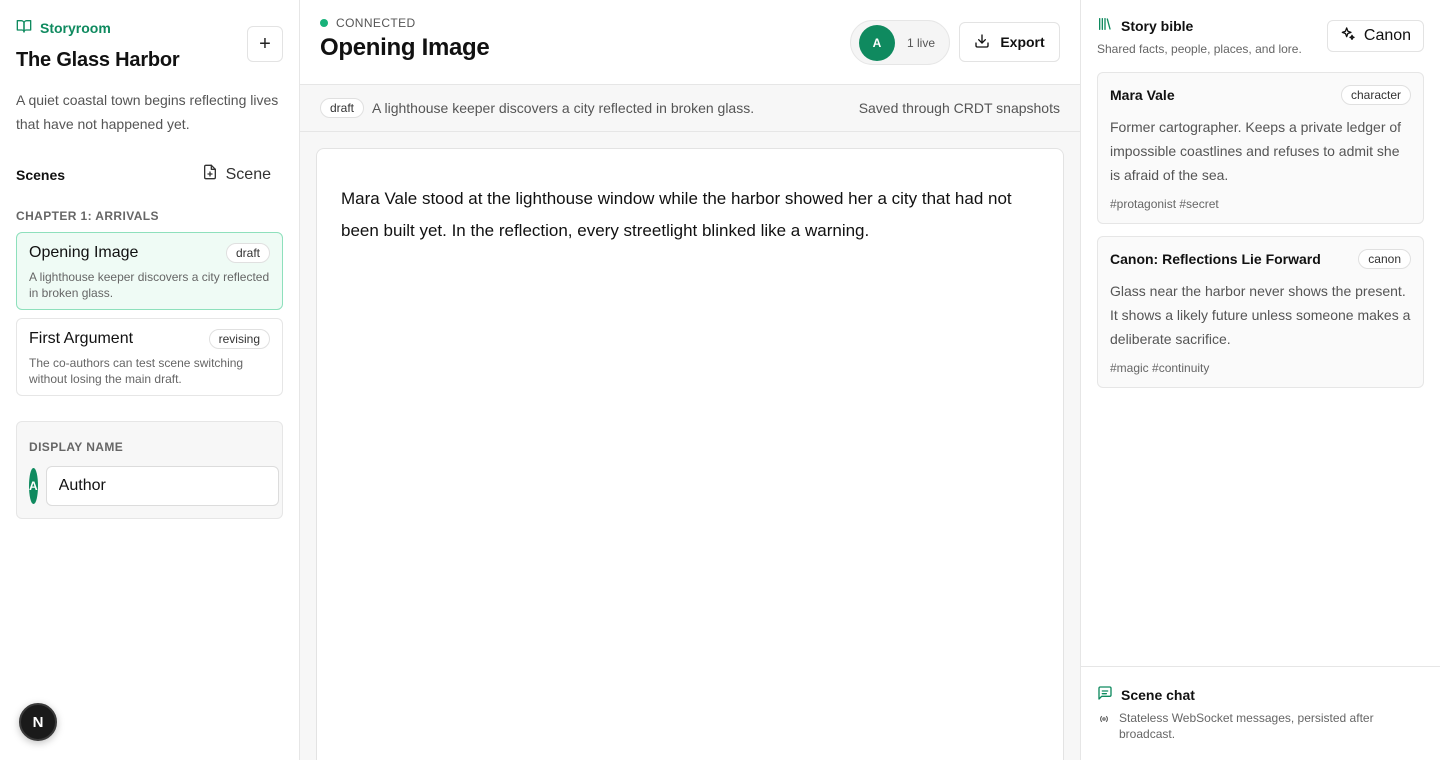 This screenshot has width=1440, height=760. I want to click on export-label: Export, so click(1022, 42).